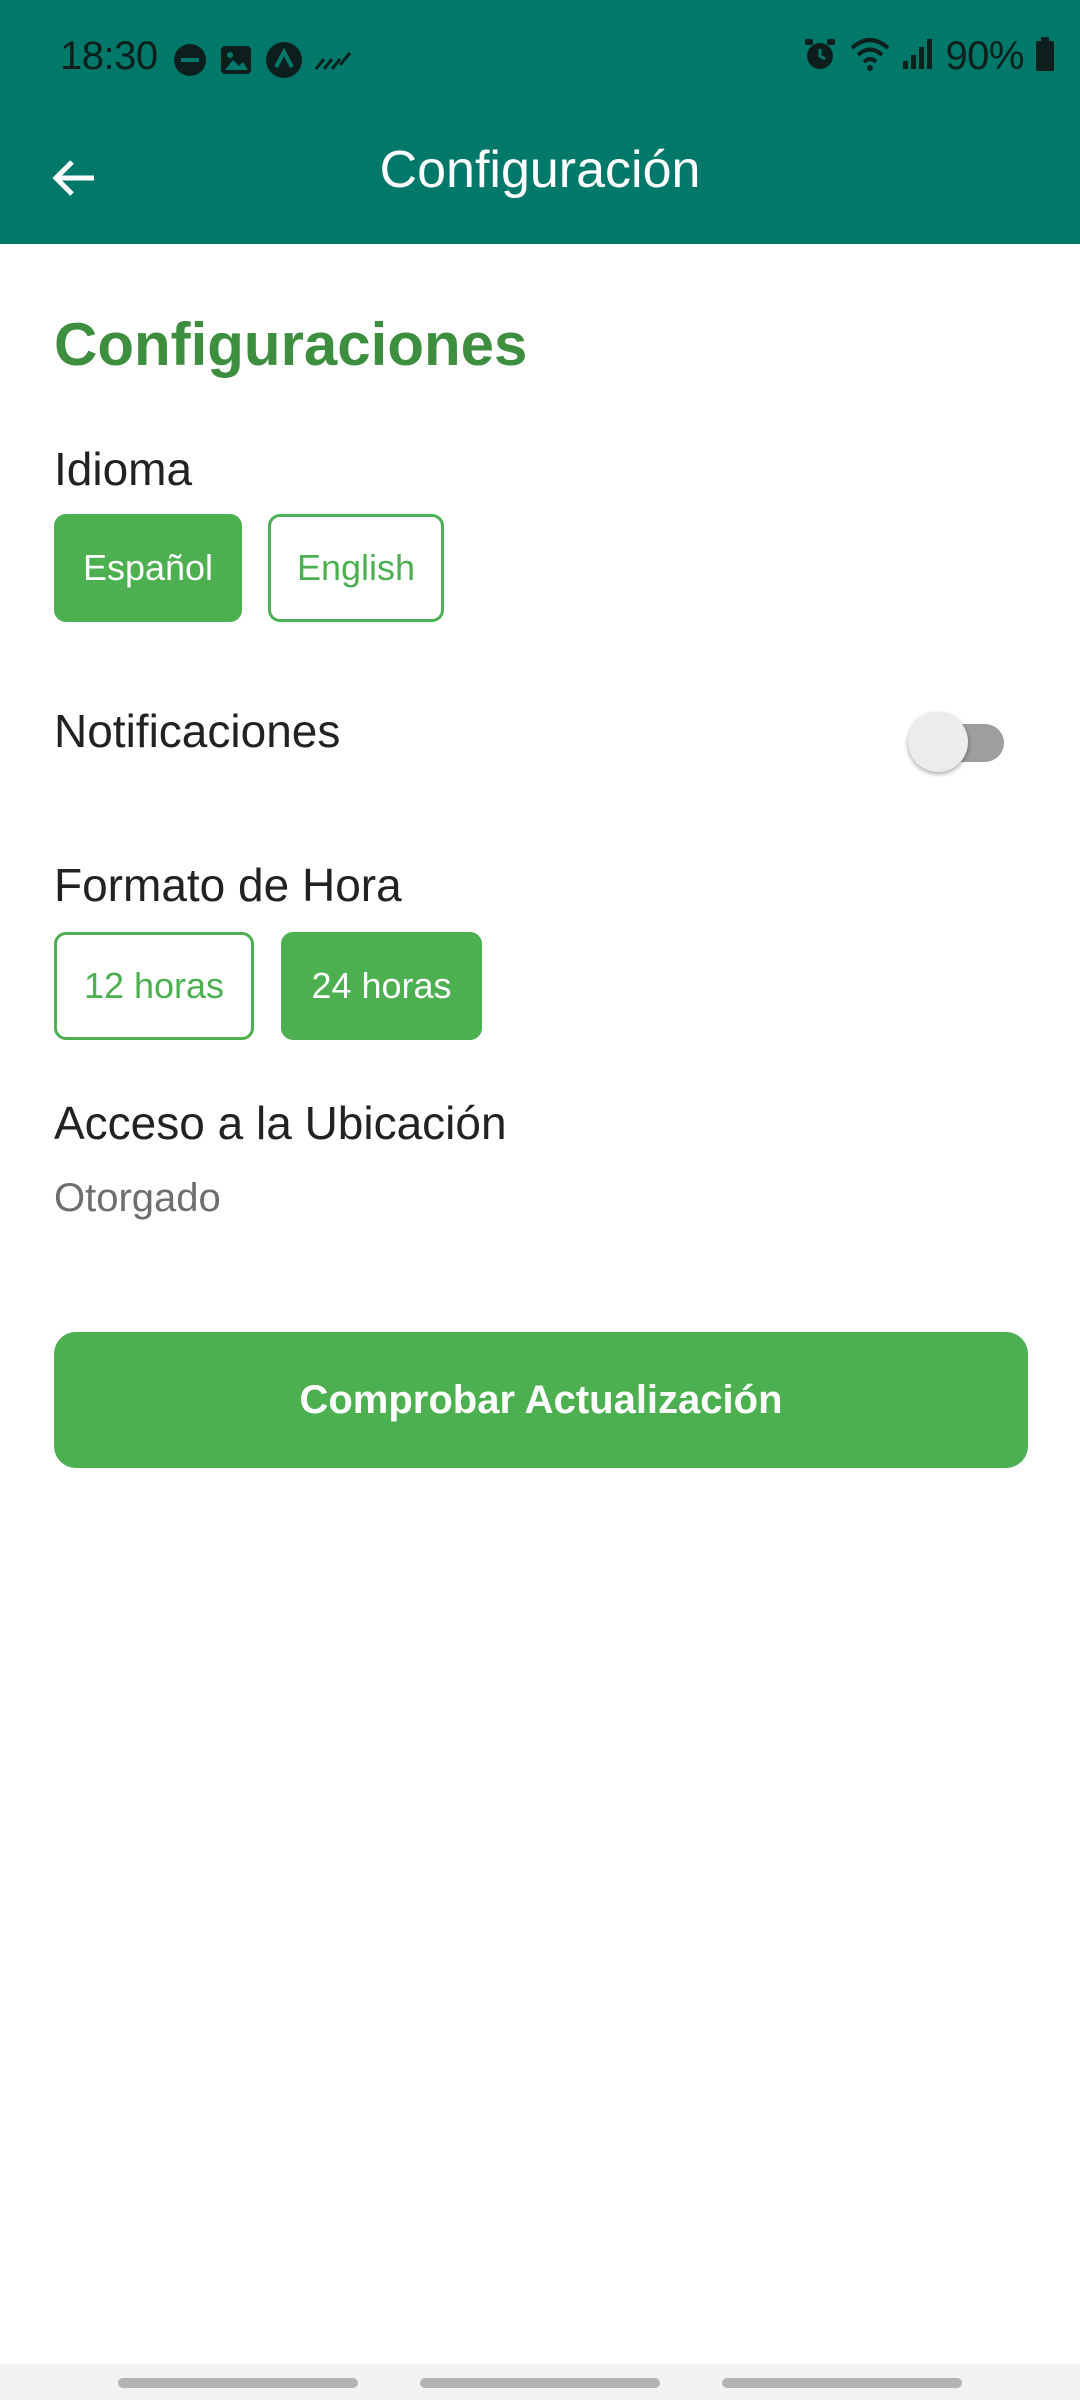 The width and height of the screenshot is (1080, 2400). I want to click on status-icons-right: 90%, so click(928, 56).